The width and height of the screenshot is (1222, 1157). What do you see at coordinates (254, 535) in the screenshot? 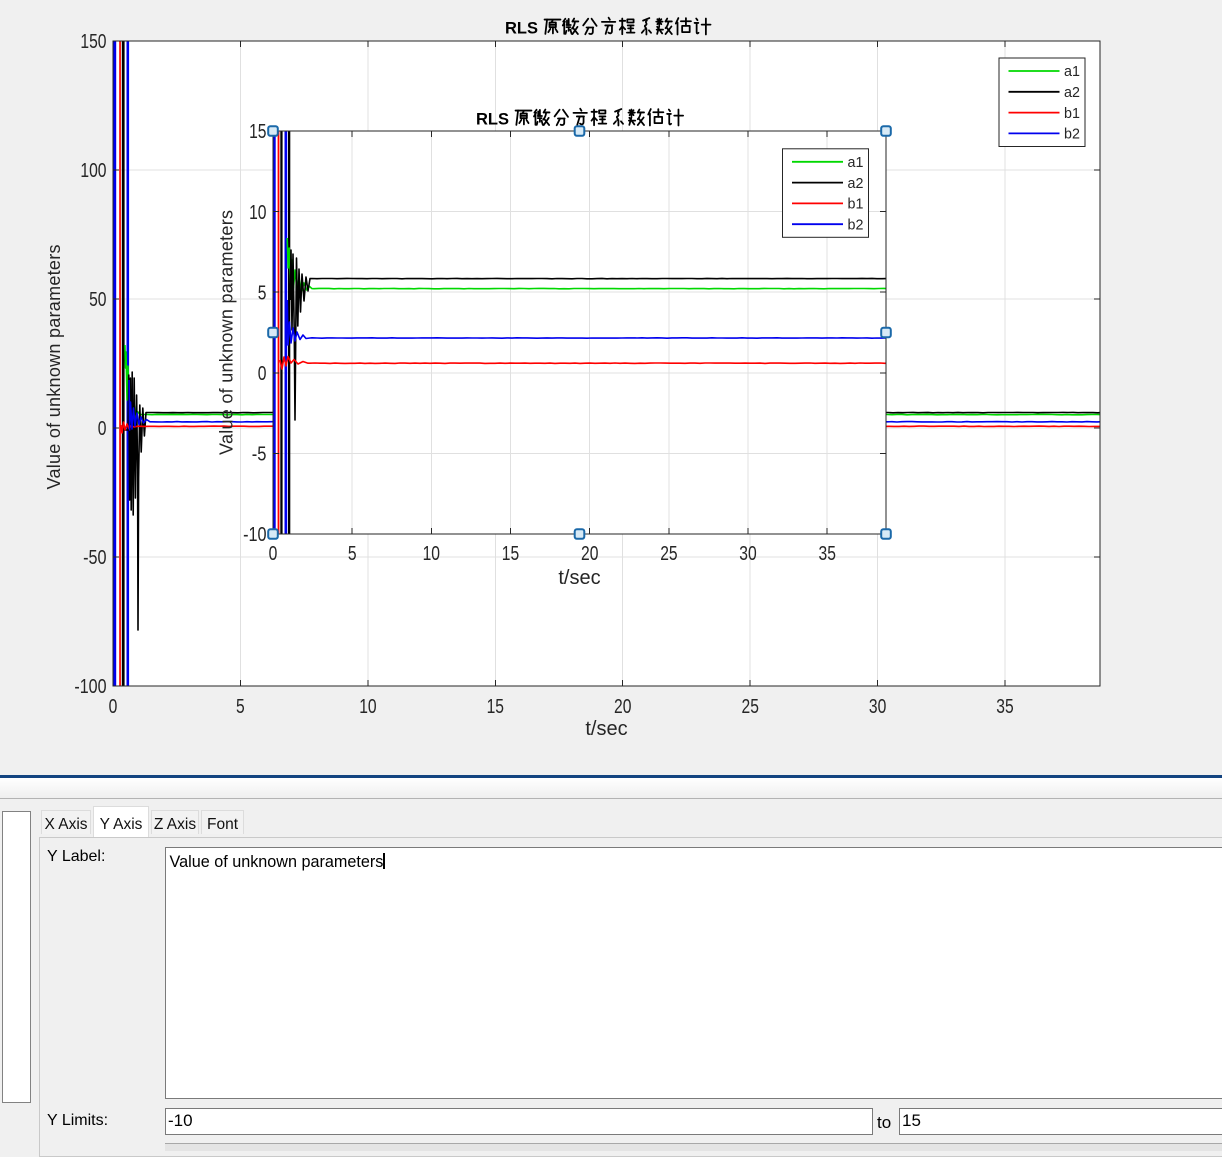
I see `svg-text: -10` at bounding box center [254, 535].